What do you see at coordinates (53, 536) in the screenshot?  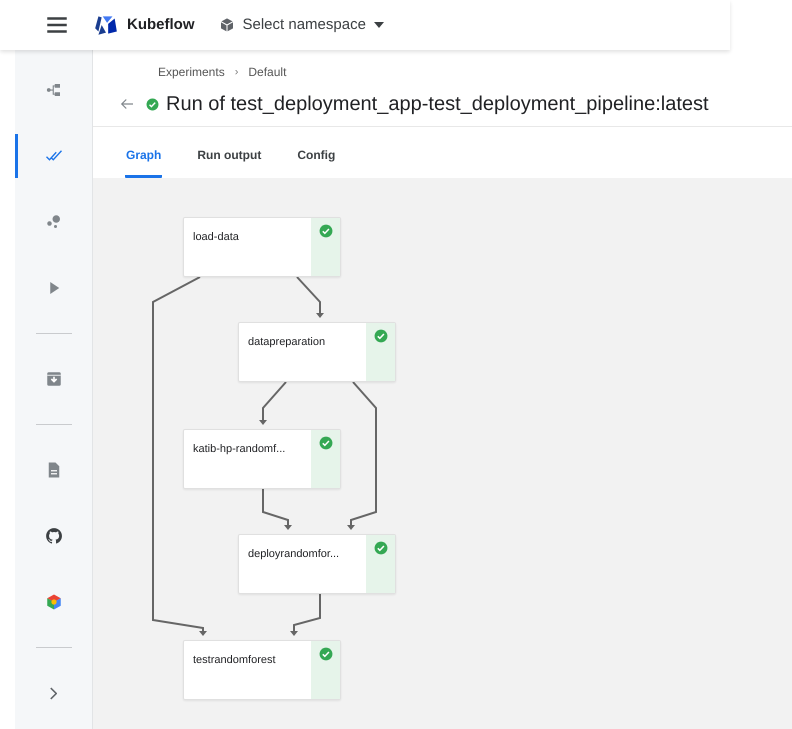 I see `github-icon` at bounding box center [53, 536].